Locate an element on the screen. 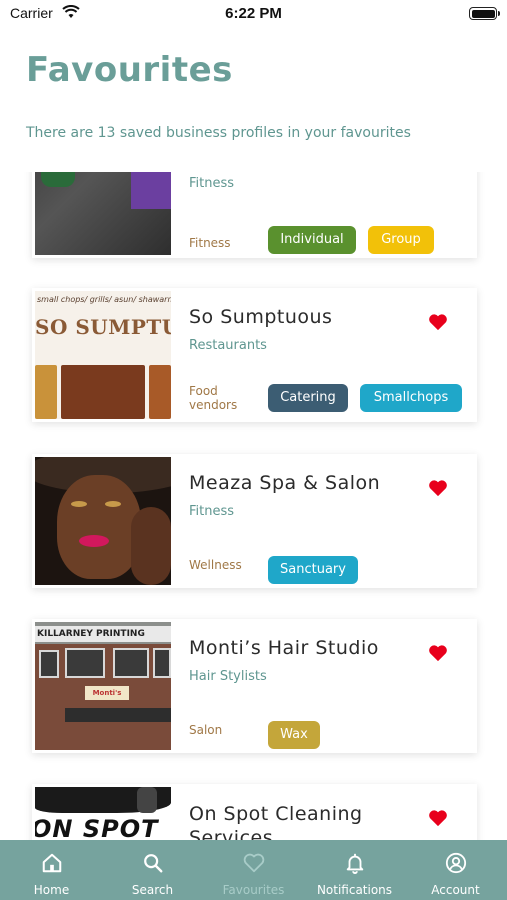  status-bar: Carrier 6:22 PM is located at coordinates (253, 14).